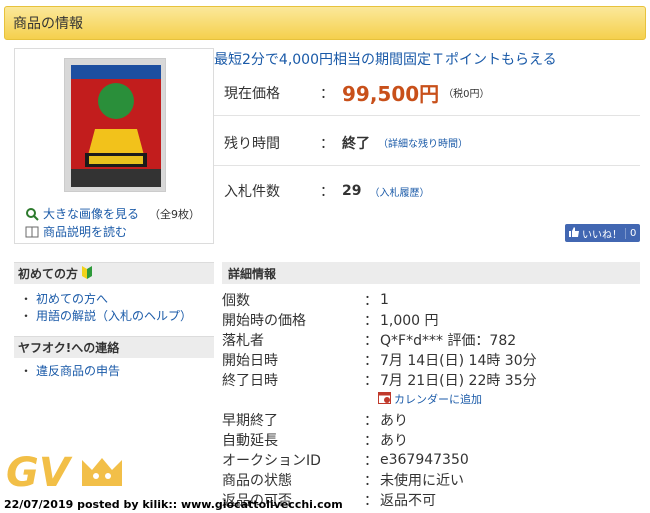  Describe the element at coordinates (379, 361) in the screenshot. I see `detail-row: 開始日時： 7月 14日(日) 14時 30分` at that location.